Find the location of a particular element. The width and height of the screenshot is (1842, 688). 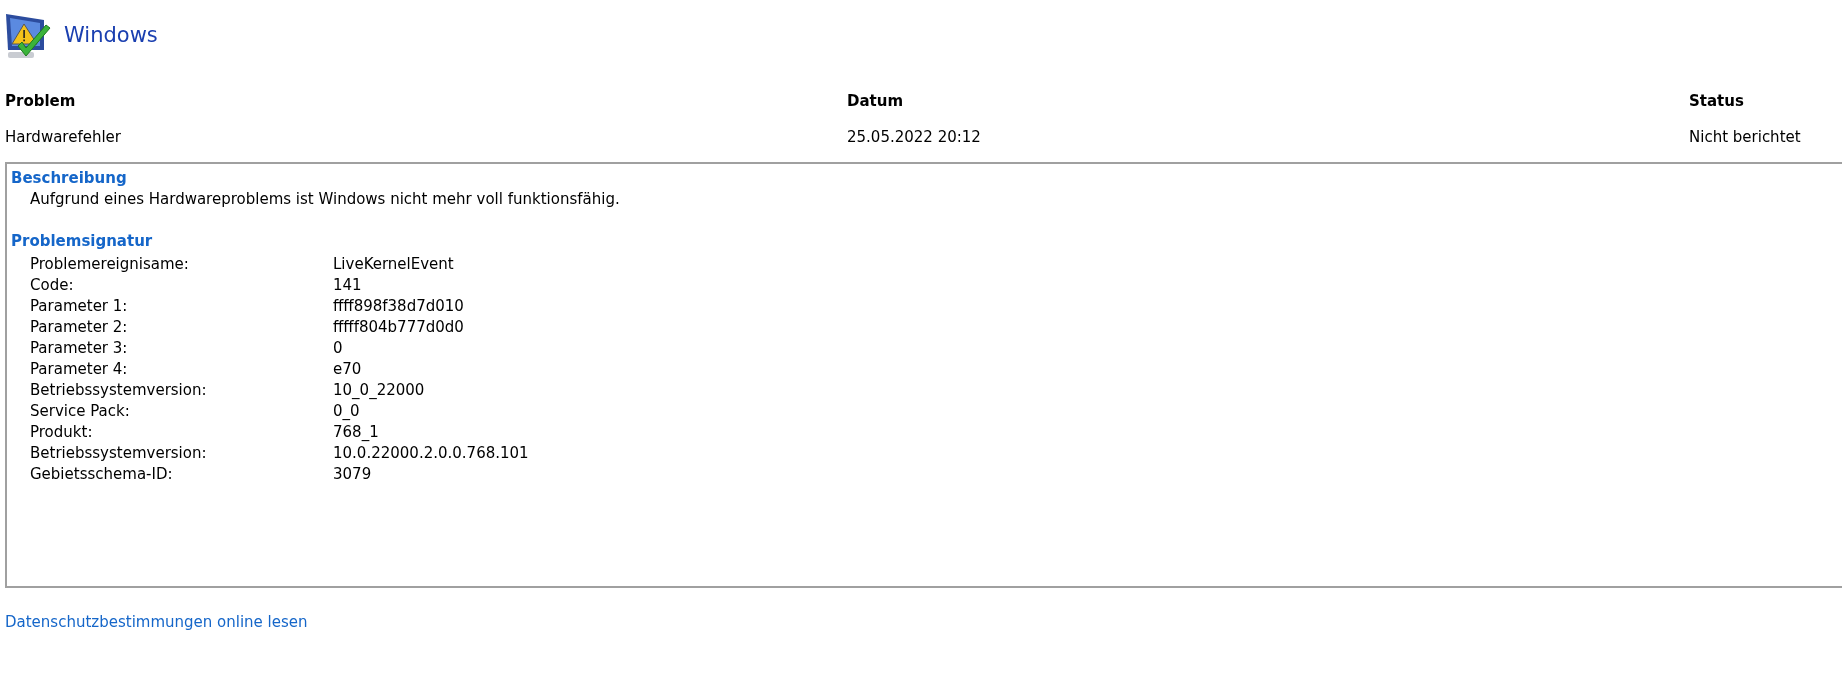

section-heading: Beschreibung is located at coordinates (69, 178).